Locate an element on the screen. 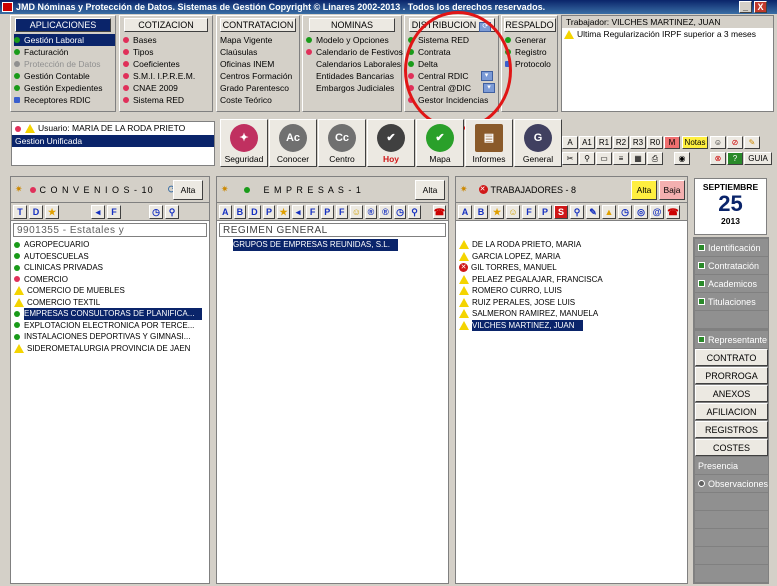 This screenshot has height=586, width=777. mapa-button: ✔ Mapa is located at coordinates (440, 143).